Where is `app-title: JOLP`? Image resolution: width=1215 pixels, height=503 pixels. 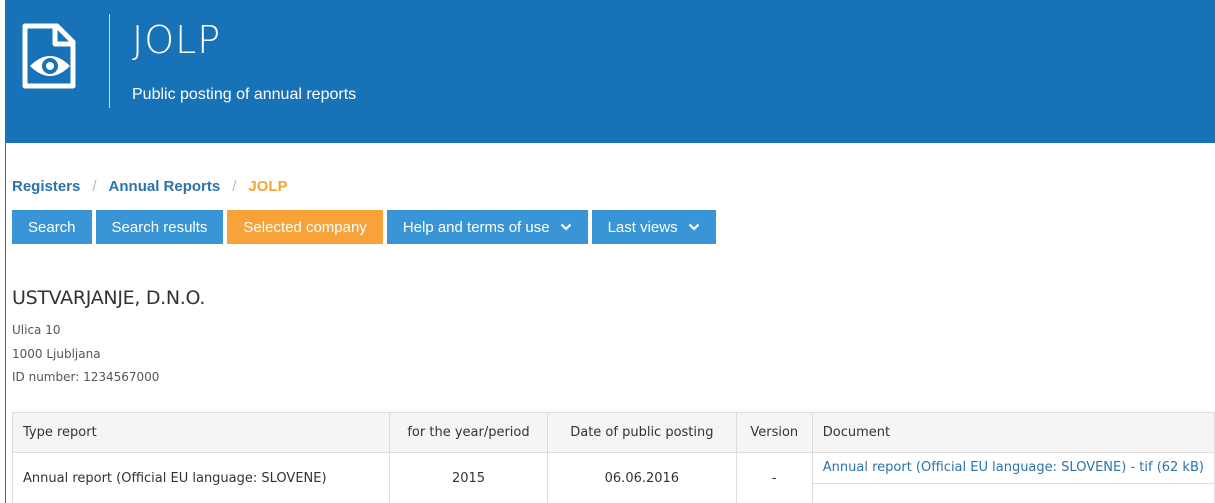
app-title: JOLP is located at coordinates (177, 40).